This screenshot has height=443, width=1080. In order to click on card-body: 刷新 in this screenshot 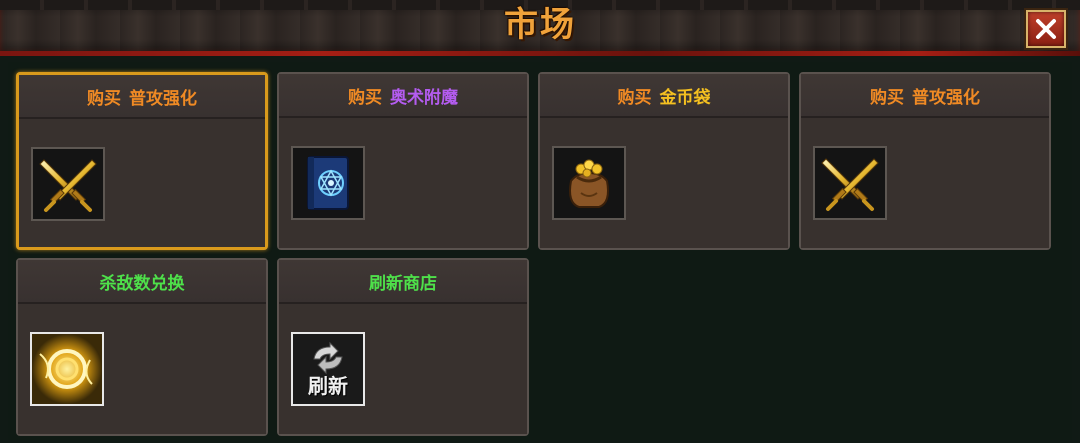, I will do `click(403, 369)`.